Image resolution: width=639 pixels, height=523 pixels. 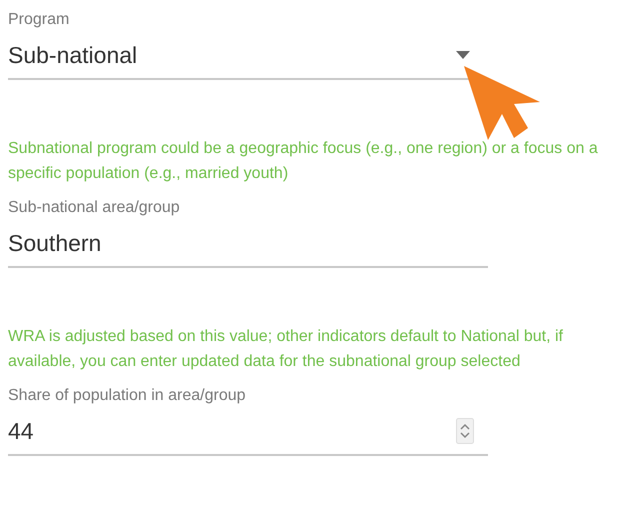 I want to click on help-text: WRA is adjusted based on this value; other indicators default to National but, if available, you can enter updated data for the subnational group selected, so click(x=286, y=349).